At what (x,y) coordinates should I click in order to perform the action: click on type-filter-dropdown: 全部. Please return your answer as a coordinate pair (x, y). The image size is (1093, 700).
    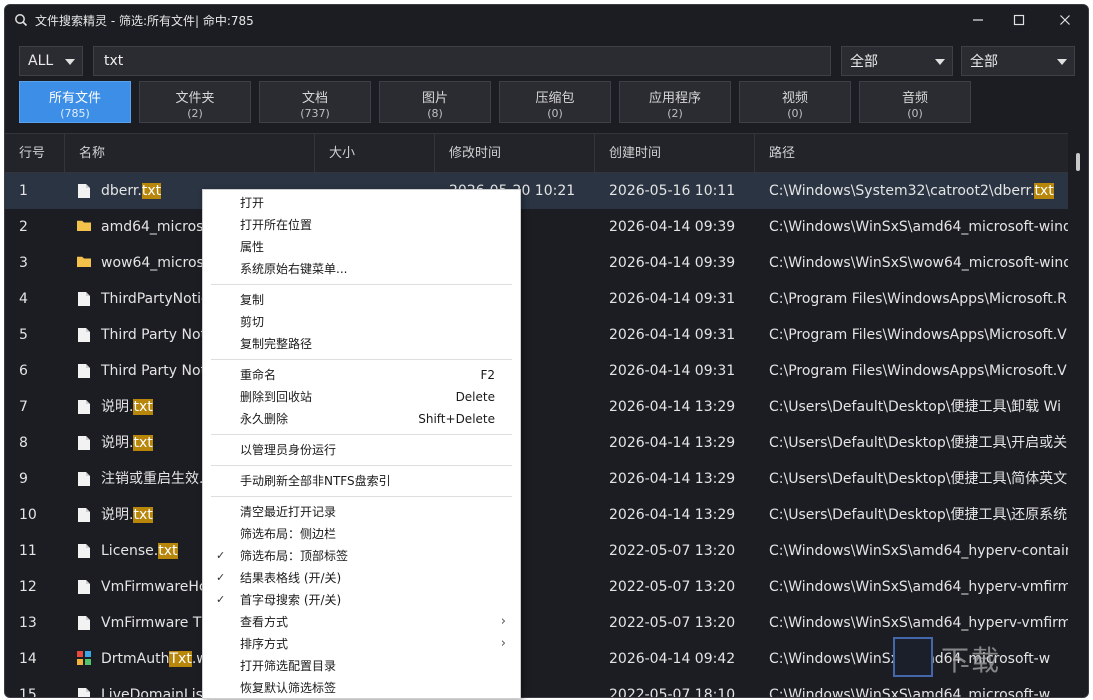
    Looking at the image, I should click on (897, 61).